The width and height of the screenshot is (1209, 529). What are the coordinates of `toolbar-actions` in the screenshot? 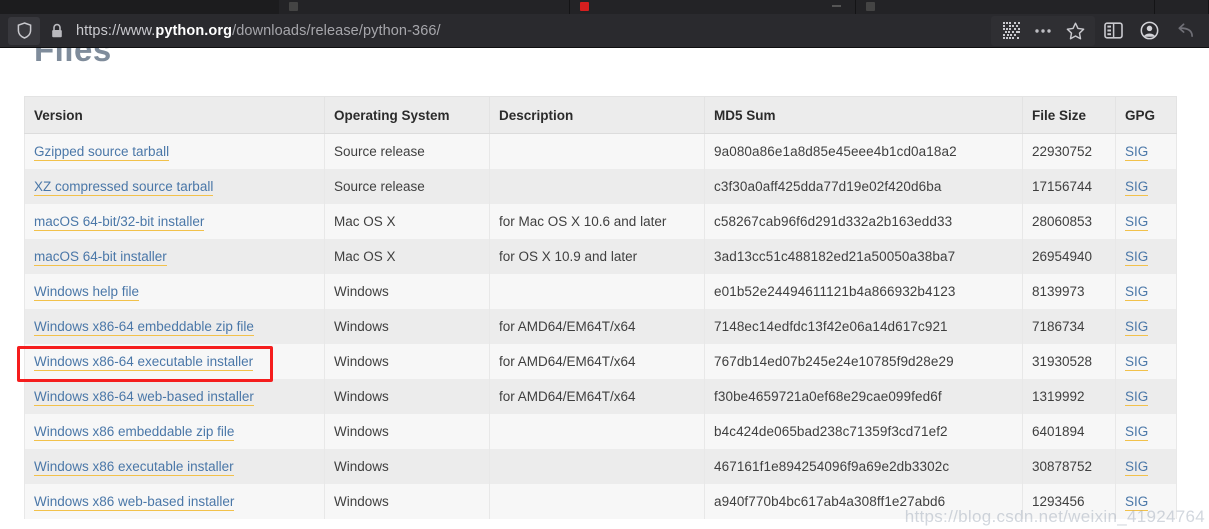 It's located at (1097, 31).